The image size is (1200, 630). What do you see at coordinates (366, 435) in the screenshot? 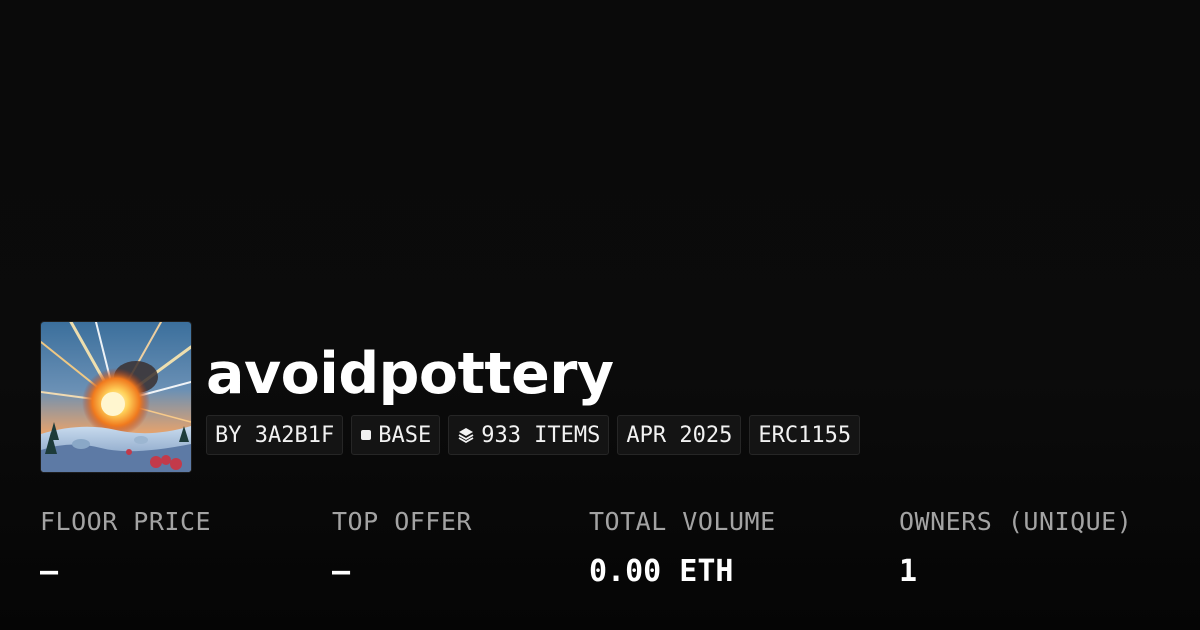
I see `square-icon` at bounding box center [366, 435].